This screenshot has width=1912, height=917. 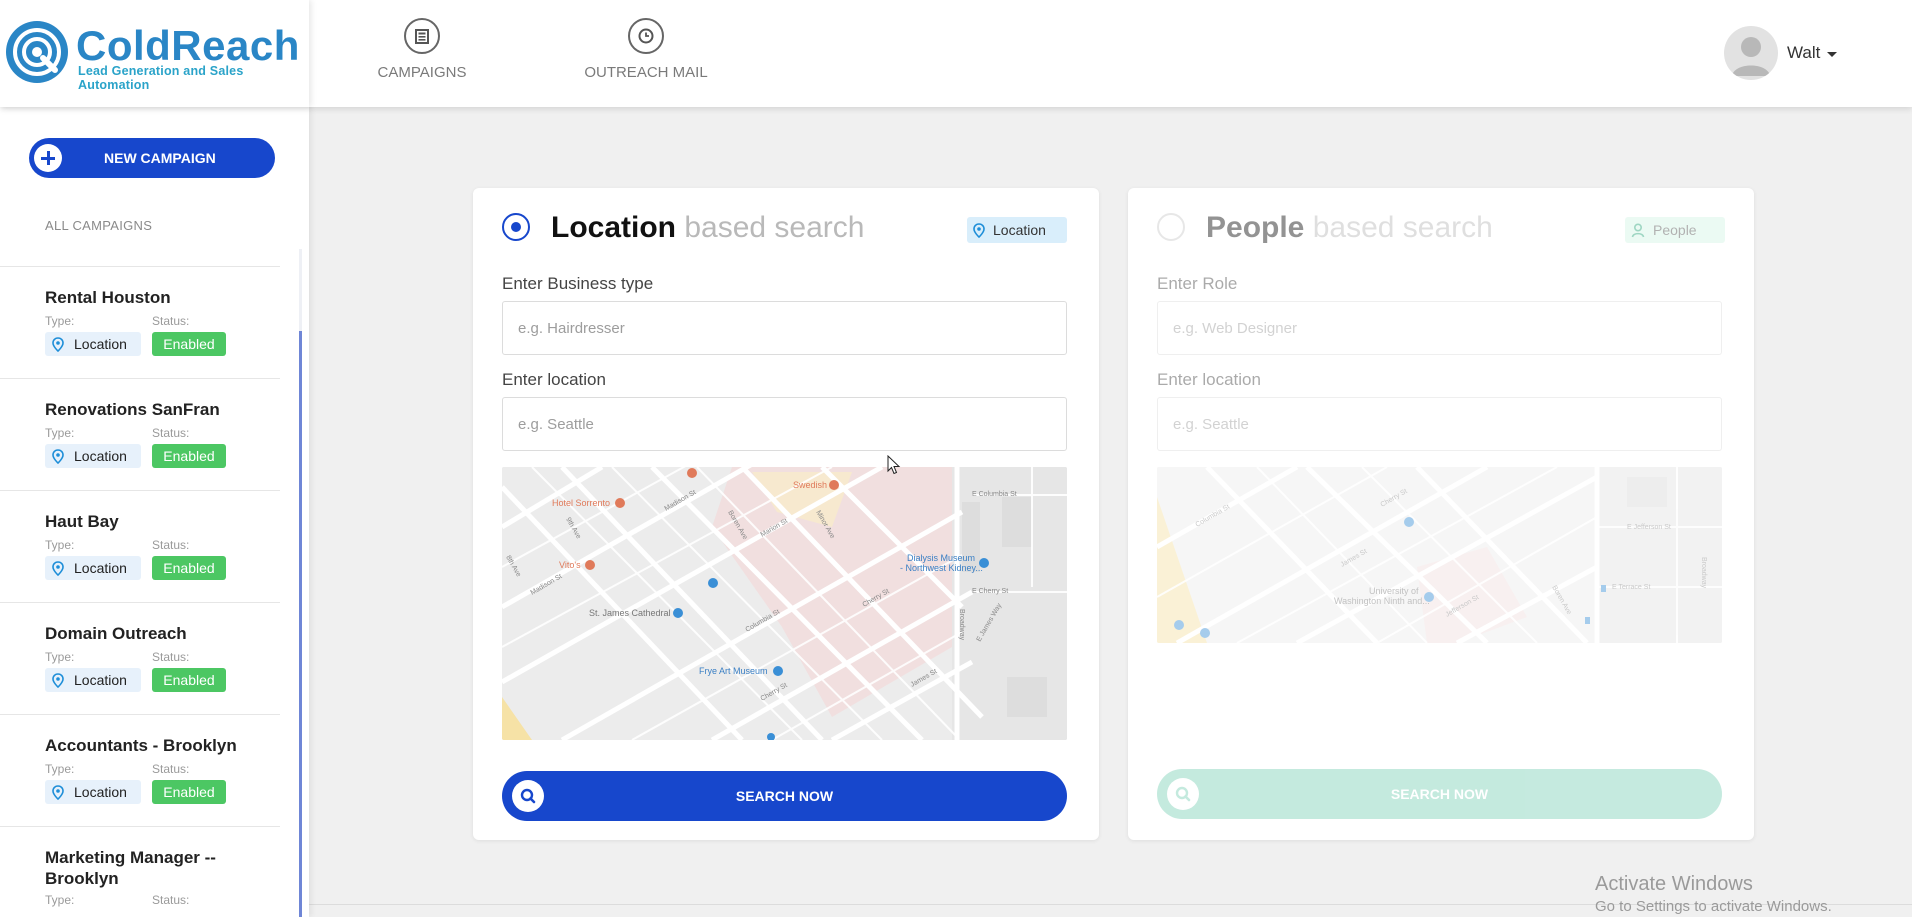 What do you see at coordinates (1638, 229) in the screenshot?
I see `person-icon` at bounding box center [1638, 229].